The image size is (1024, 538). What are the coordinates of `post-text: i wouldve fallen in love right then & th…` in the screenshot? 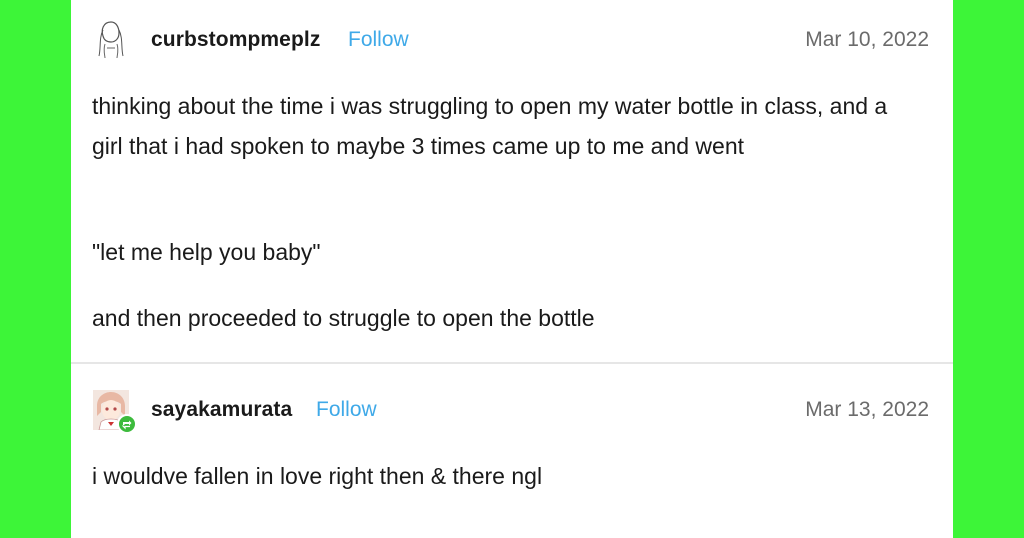 It's located at (317, 476).